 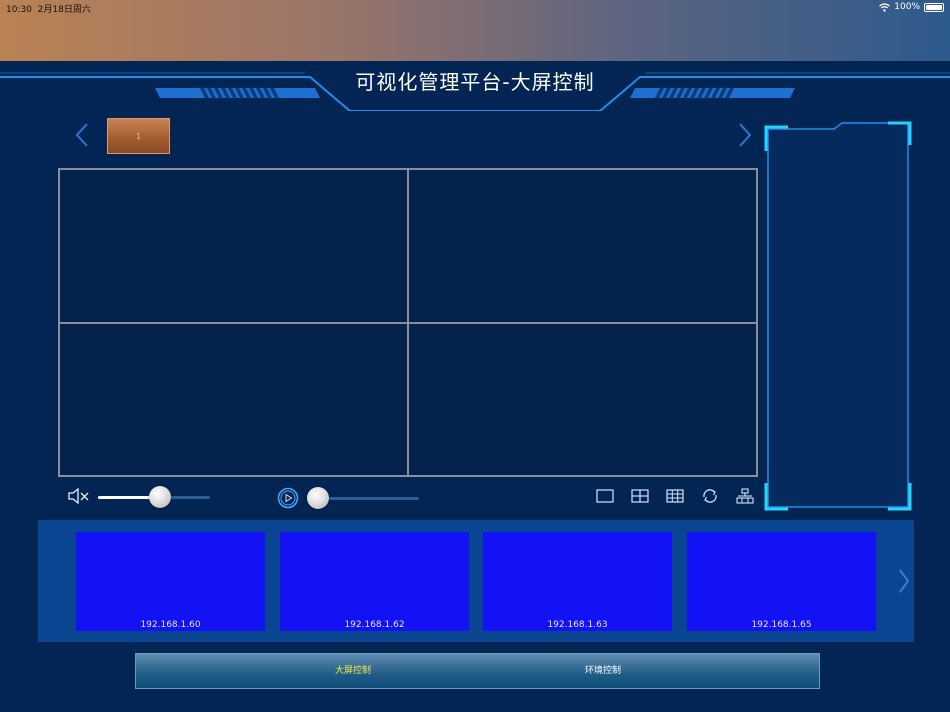 I want to click on progress-knob, so click(x=318, y=498).